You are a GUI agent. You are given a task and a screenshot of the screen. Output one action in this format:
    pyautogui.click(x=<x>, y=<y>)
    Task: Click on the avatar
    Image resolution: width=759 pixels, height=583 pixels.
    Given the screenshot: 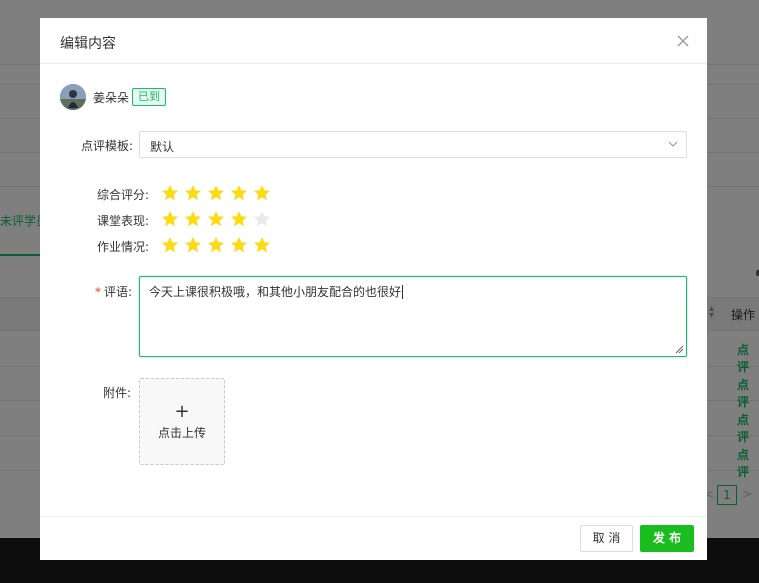 What is the action you would take?
    pyautogui.click(x=73, y=97)
    